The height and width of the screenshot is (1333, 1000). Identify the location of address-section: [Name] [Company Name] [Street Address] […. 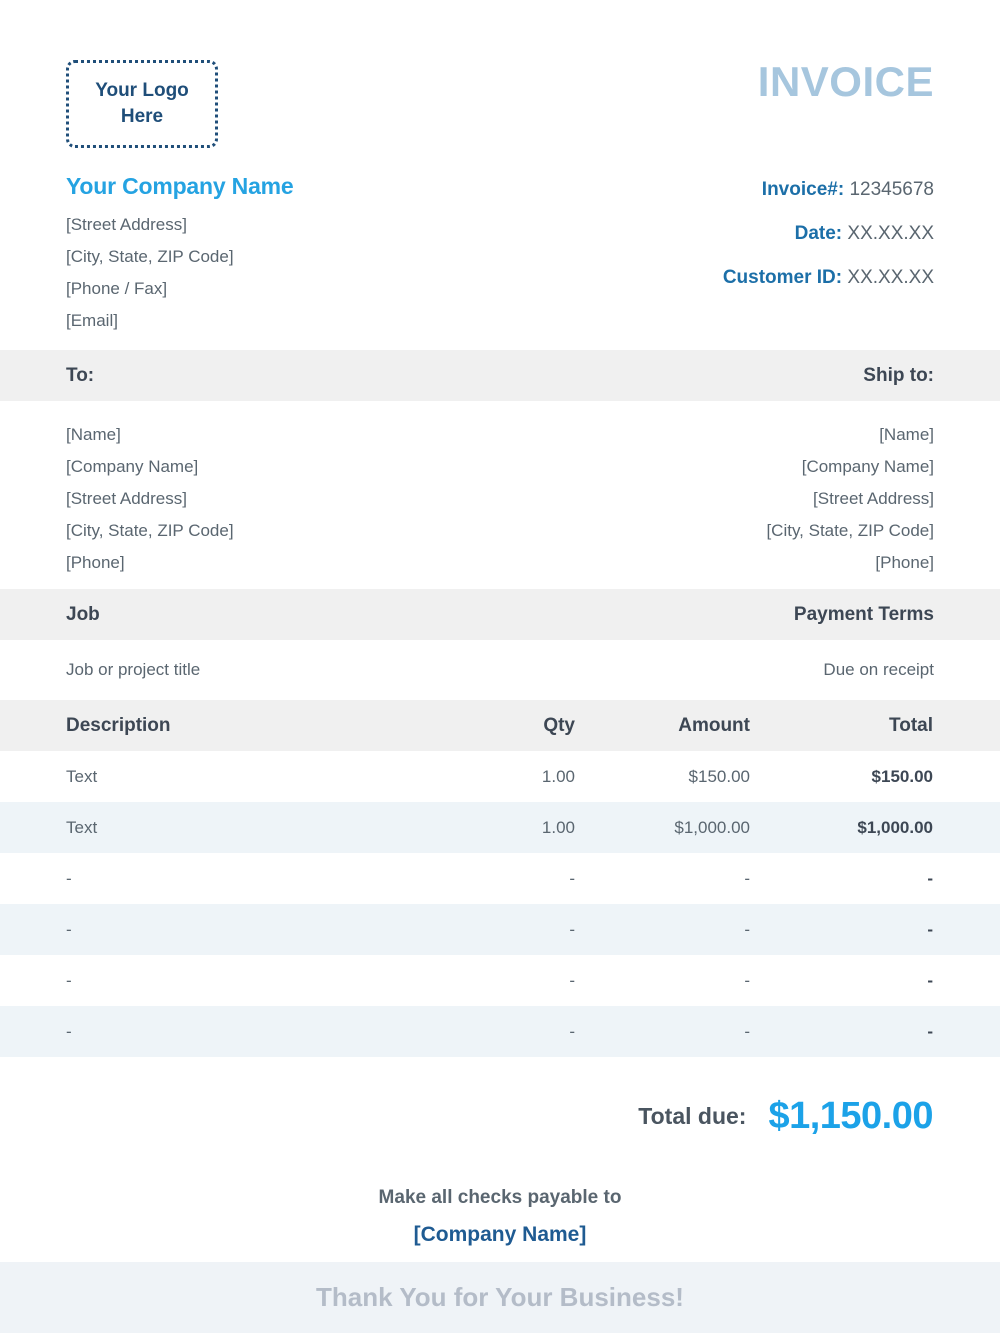
(500, 495).